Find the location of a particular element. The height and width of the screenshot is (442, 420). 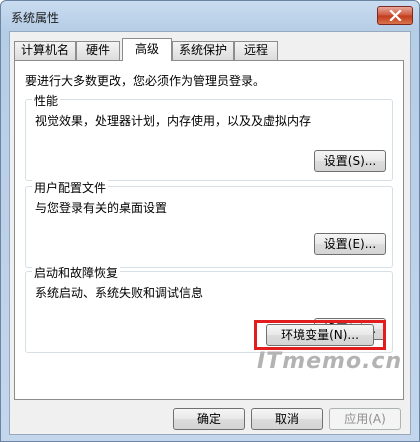

watermark-logo: ITmemo.cn is located at coordinates (330, 361).